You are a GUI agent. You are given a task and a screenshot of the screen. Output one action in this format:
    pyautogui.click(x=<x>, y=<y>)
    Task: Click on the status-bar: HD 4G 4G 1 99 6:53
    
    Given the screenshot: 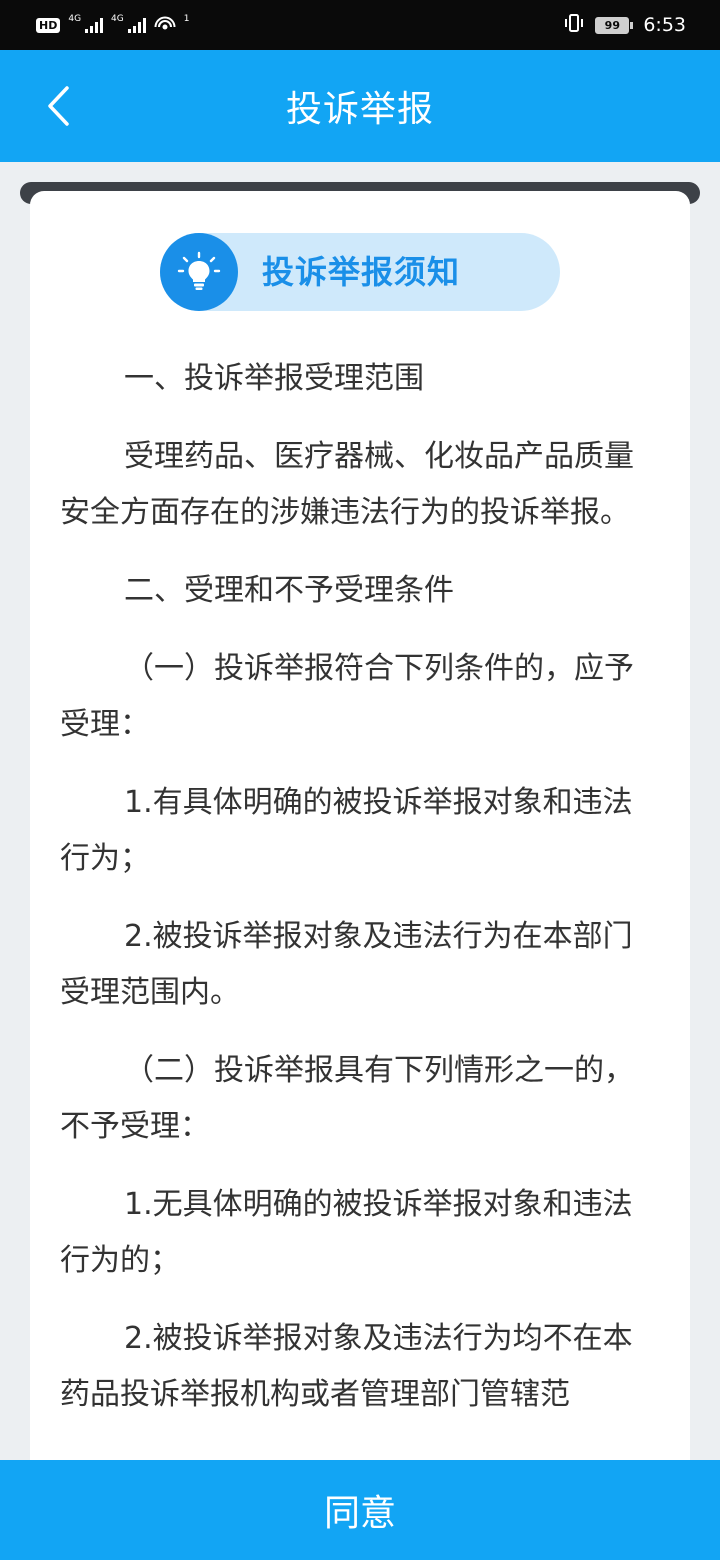 What is the action you would take?
    pyautogui.click(x=360, y=25)
    